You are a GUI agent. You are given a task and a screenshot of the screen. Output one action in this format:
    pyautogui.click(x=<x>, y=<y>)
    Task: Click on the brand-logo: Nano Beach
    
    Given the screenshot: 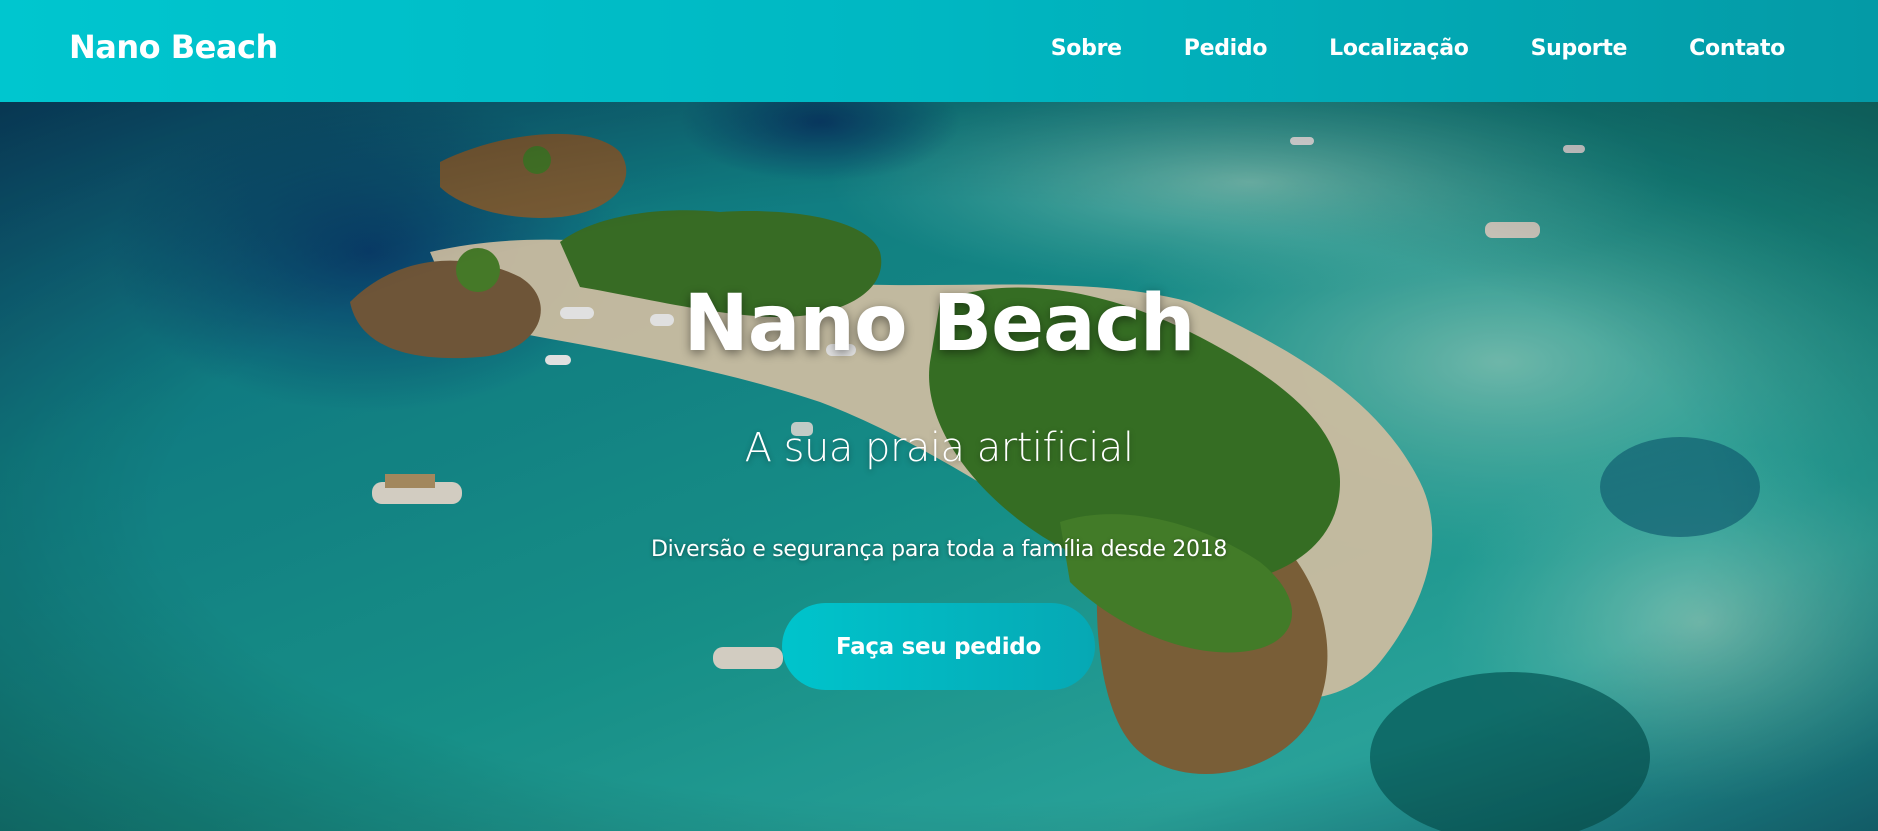 What is the action you would take?
    pyautogui.click(x=173, y=47)
    